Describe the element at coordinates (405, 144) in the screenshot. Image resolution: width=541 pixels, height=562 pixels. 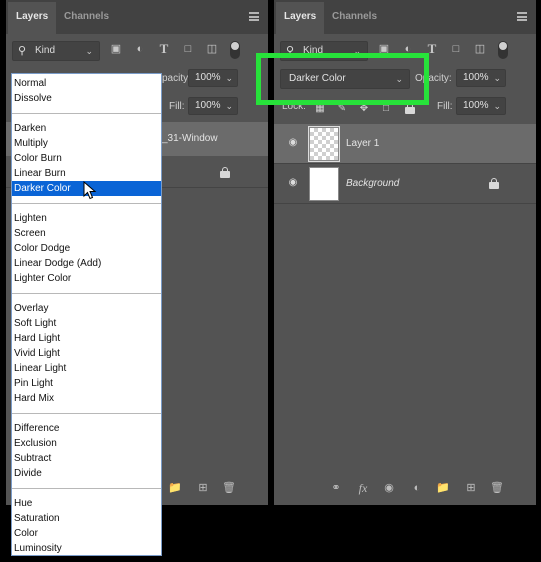
I see `layer-row-layer-1: ◉ Layer 1` at that location.